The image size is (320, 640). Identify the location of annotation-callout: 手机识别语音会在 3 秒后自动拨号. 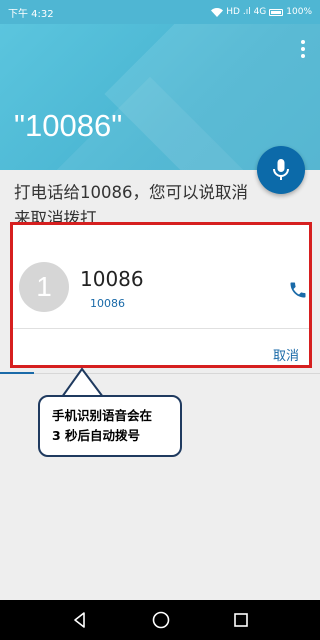
(110, 426).